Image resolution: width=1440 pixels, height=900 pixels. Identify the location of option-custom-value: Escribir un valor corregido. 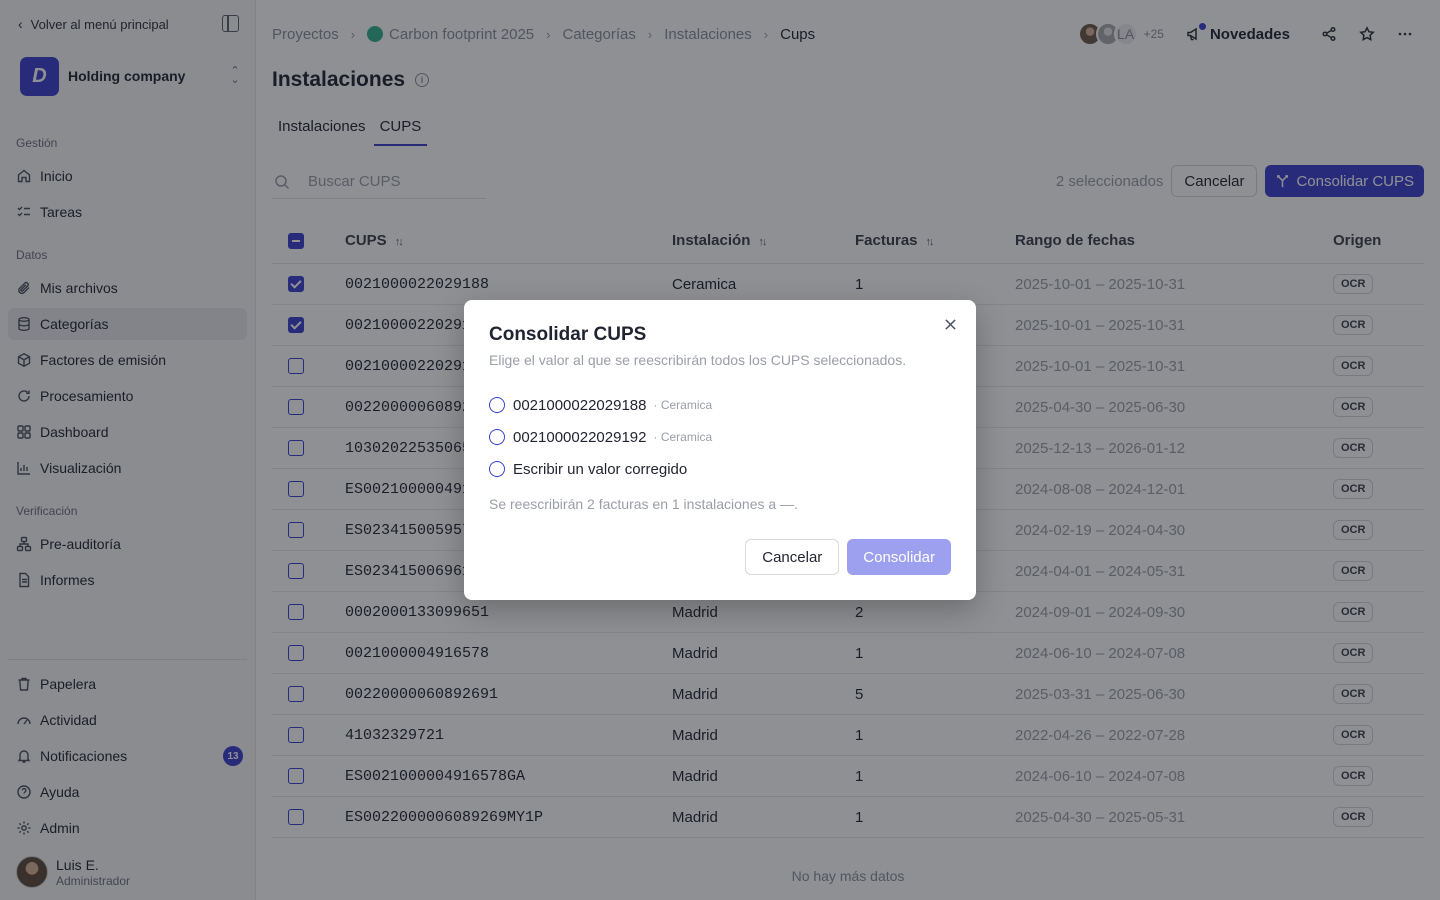
(588, 469).